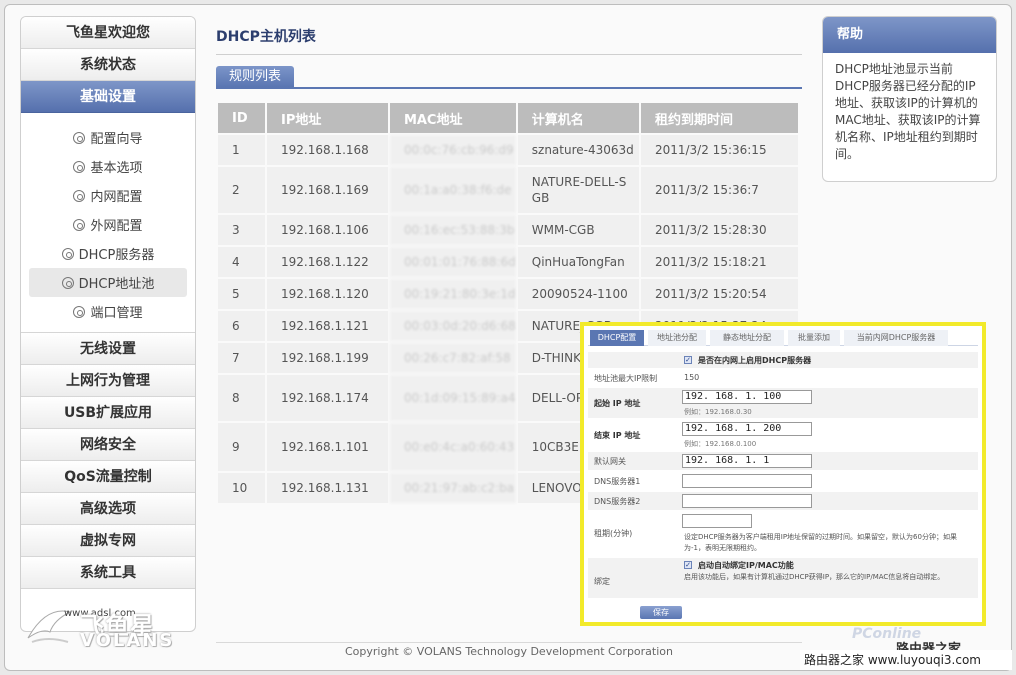 Image resolution: width=1016 pixels, height=675 pixels. Describe the element at coordinates (127, 640) in the screenshot. I see `logo-en: VOLANS` at that location.